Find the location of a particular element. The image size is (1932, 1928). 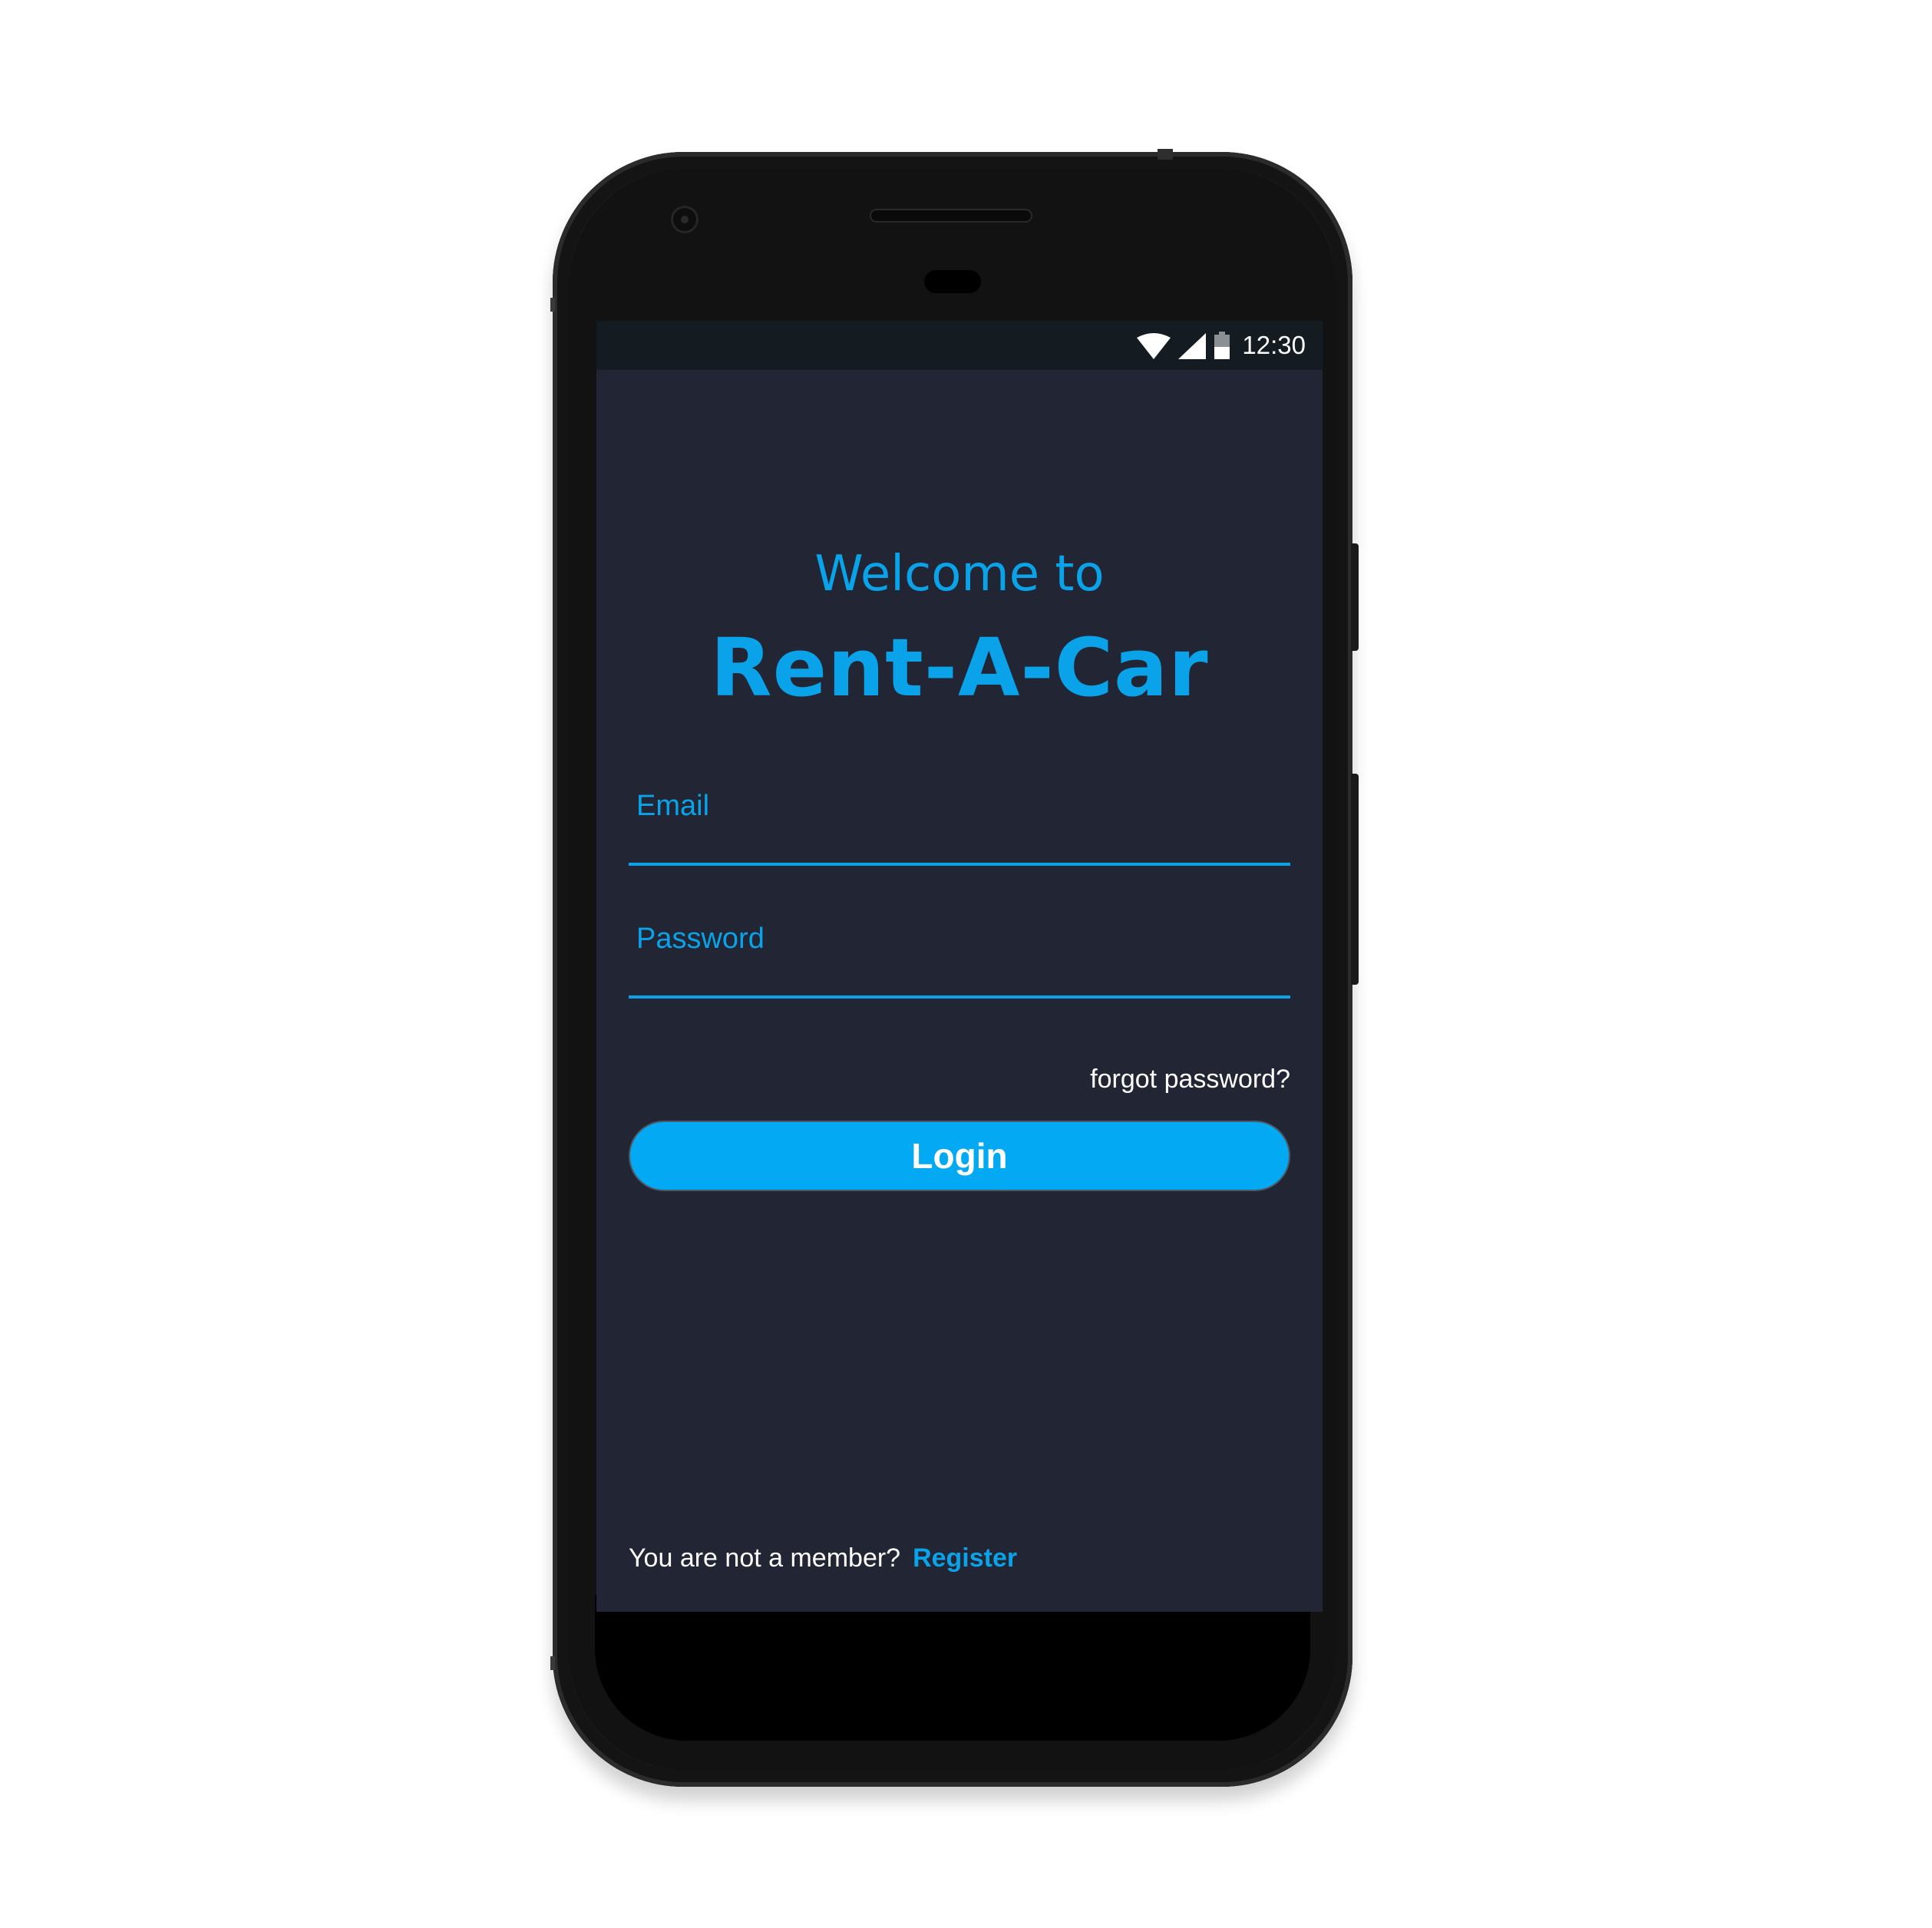

welcome-heading: Welcome to is located at coordinates (959, 574).